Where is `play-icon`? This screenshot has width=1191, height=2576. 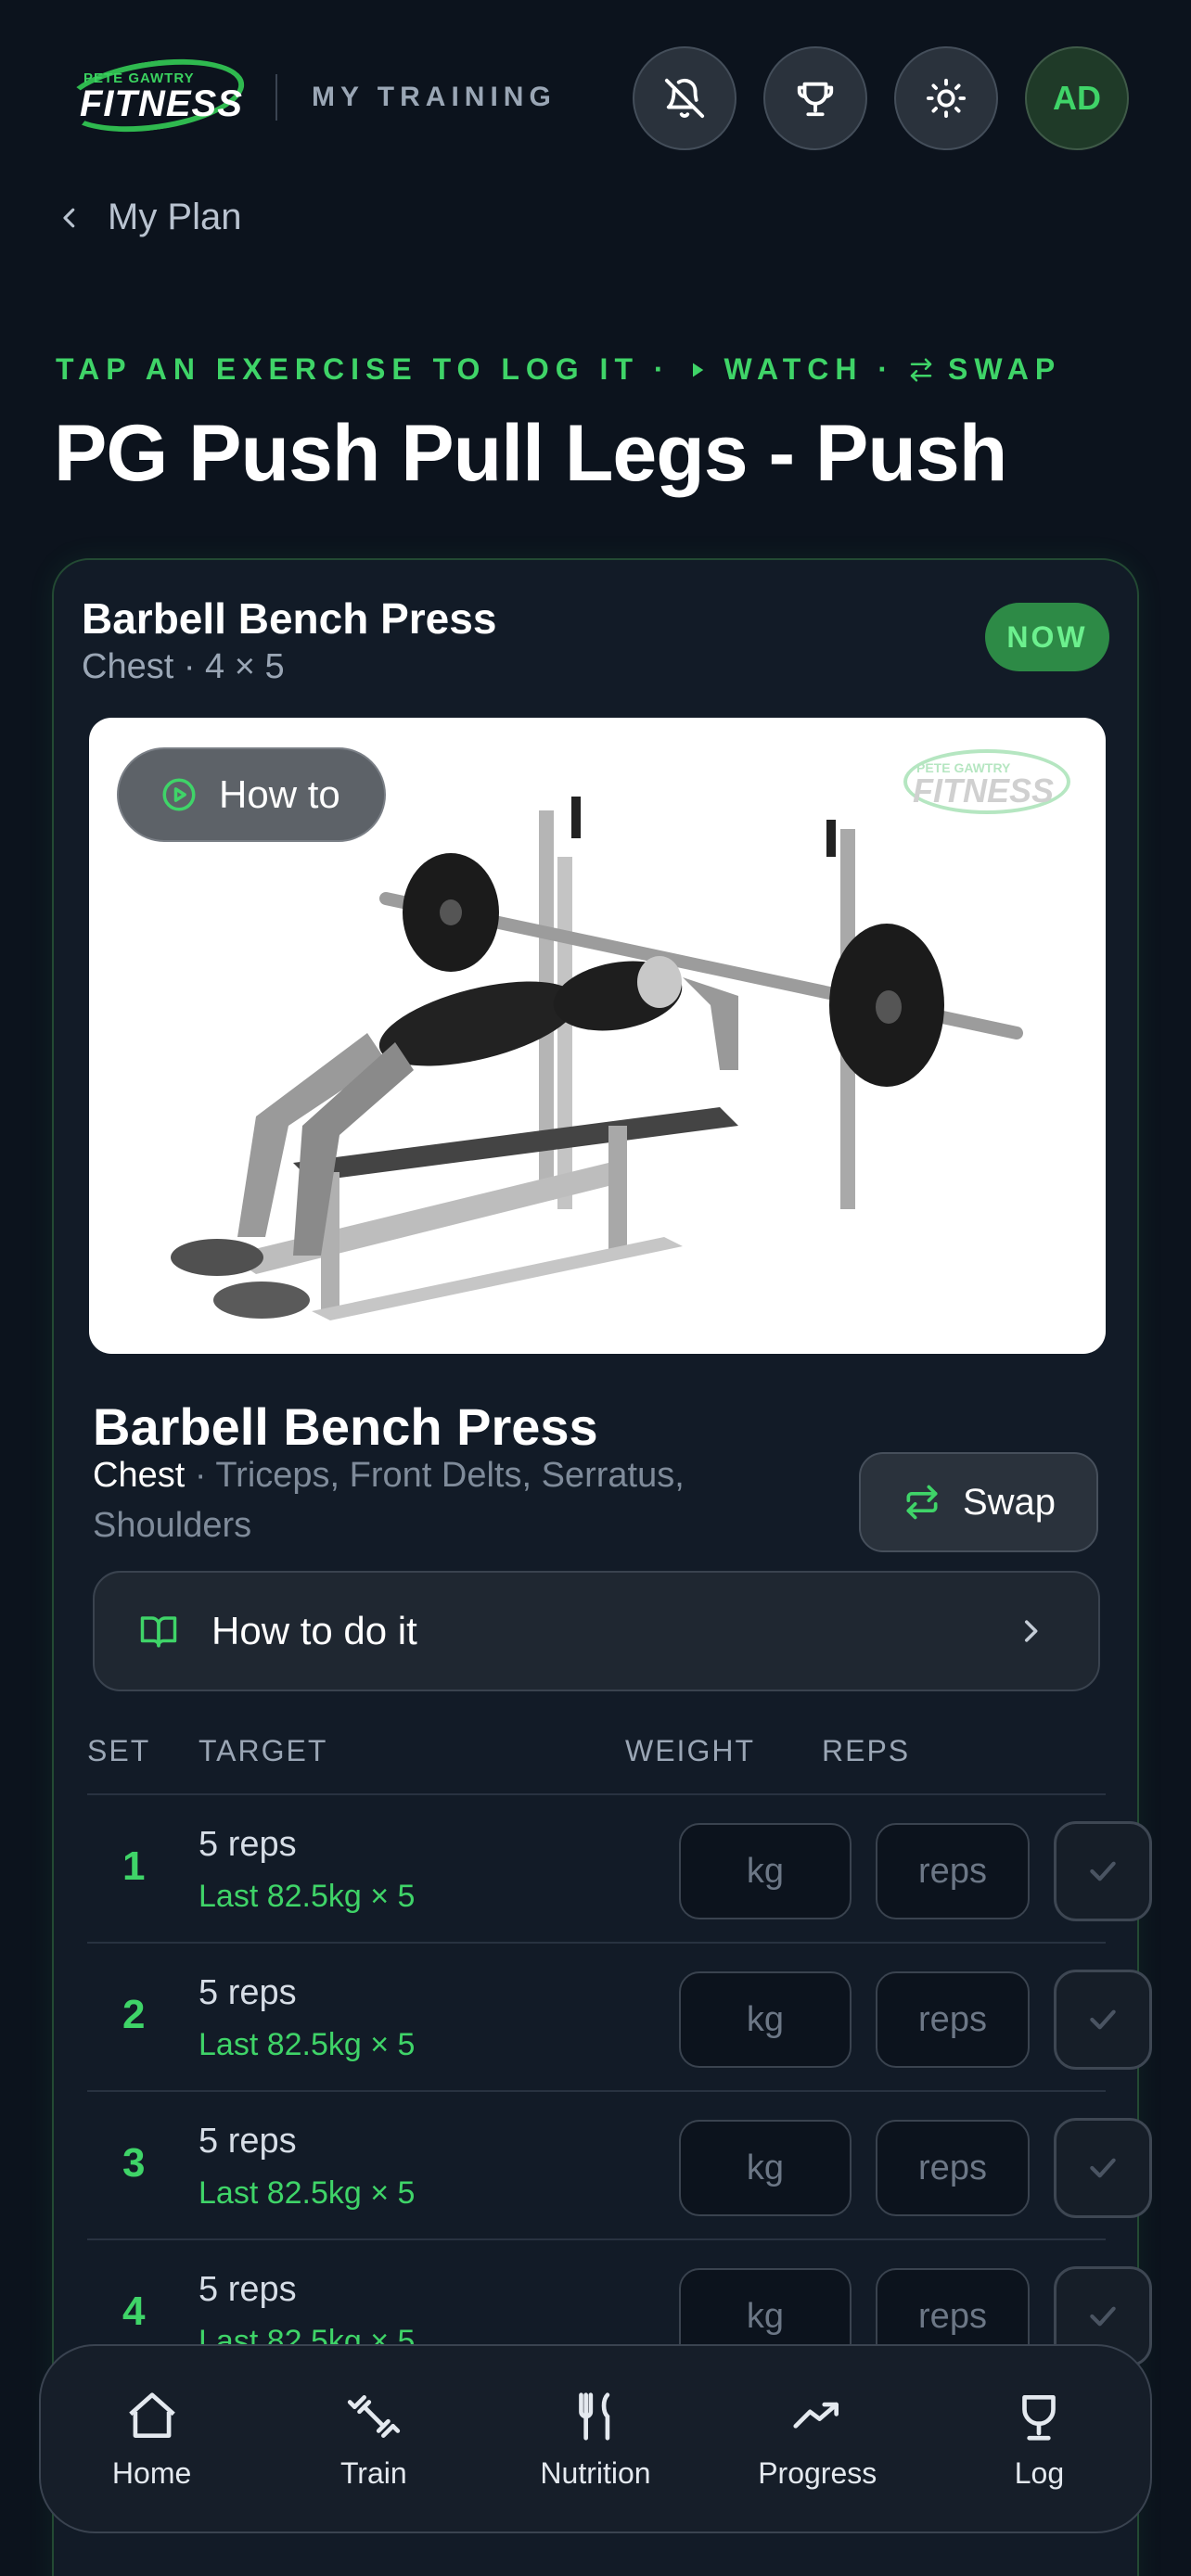
play-icon is located at coordinates (697, 369).